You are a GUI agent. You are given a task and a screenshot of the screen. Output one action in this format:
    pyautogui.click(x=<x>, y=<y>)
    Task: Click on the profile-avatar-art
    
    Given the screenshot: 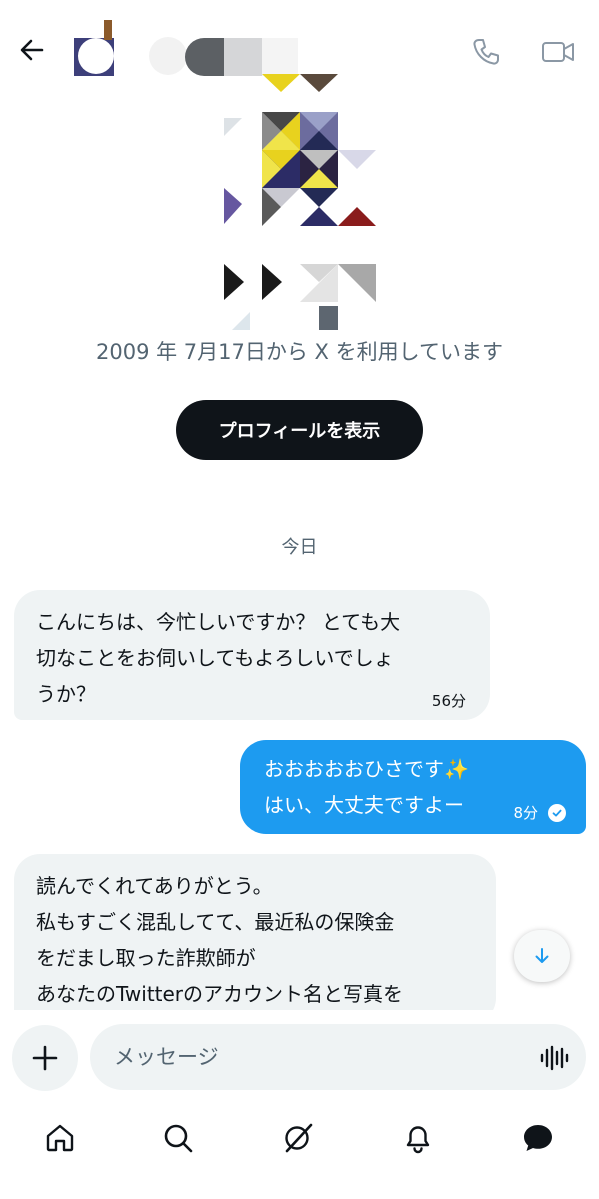 What is the action you would take?
    pyautogui.click(x=300, y=202)
    